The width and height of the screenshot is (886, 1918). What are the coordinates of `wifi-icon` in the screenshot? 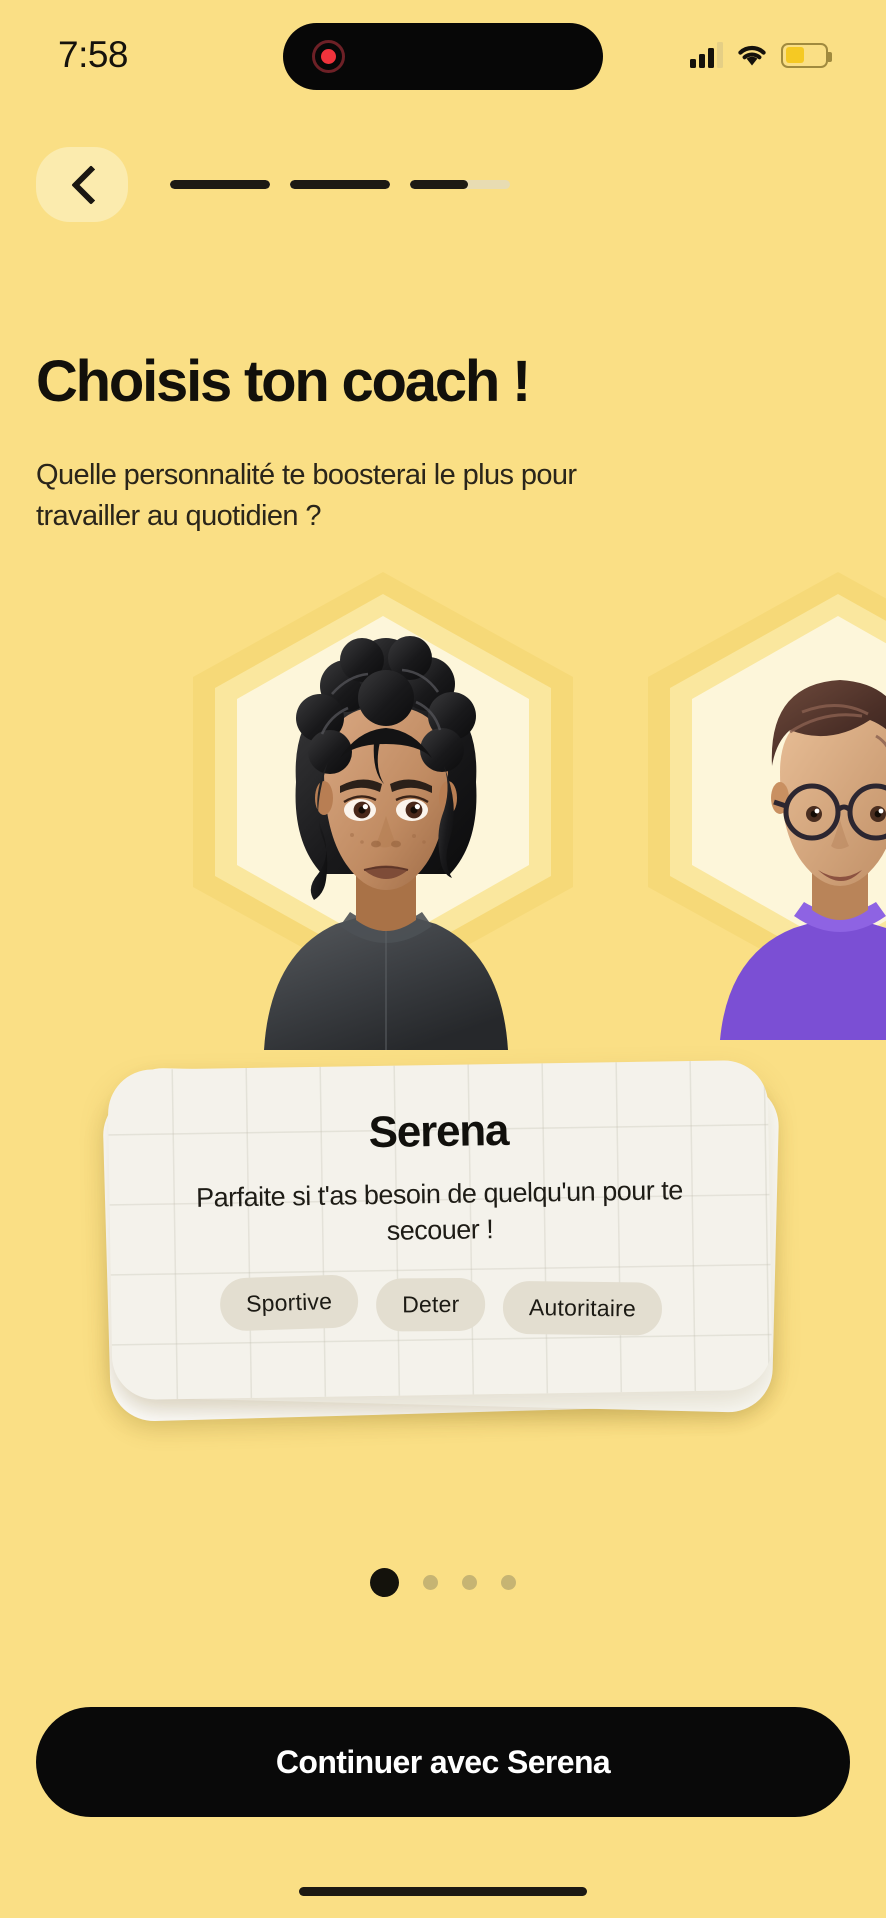 It's located at (752, 55).